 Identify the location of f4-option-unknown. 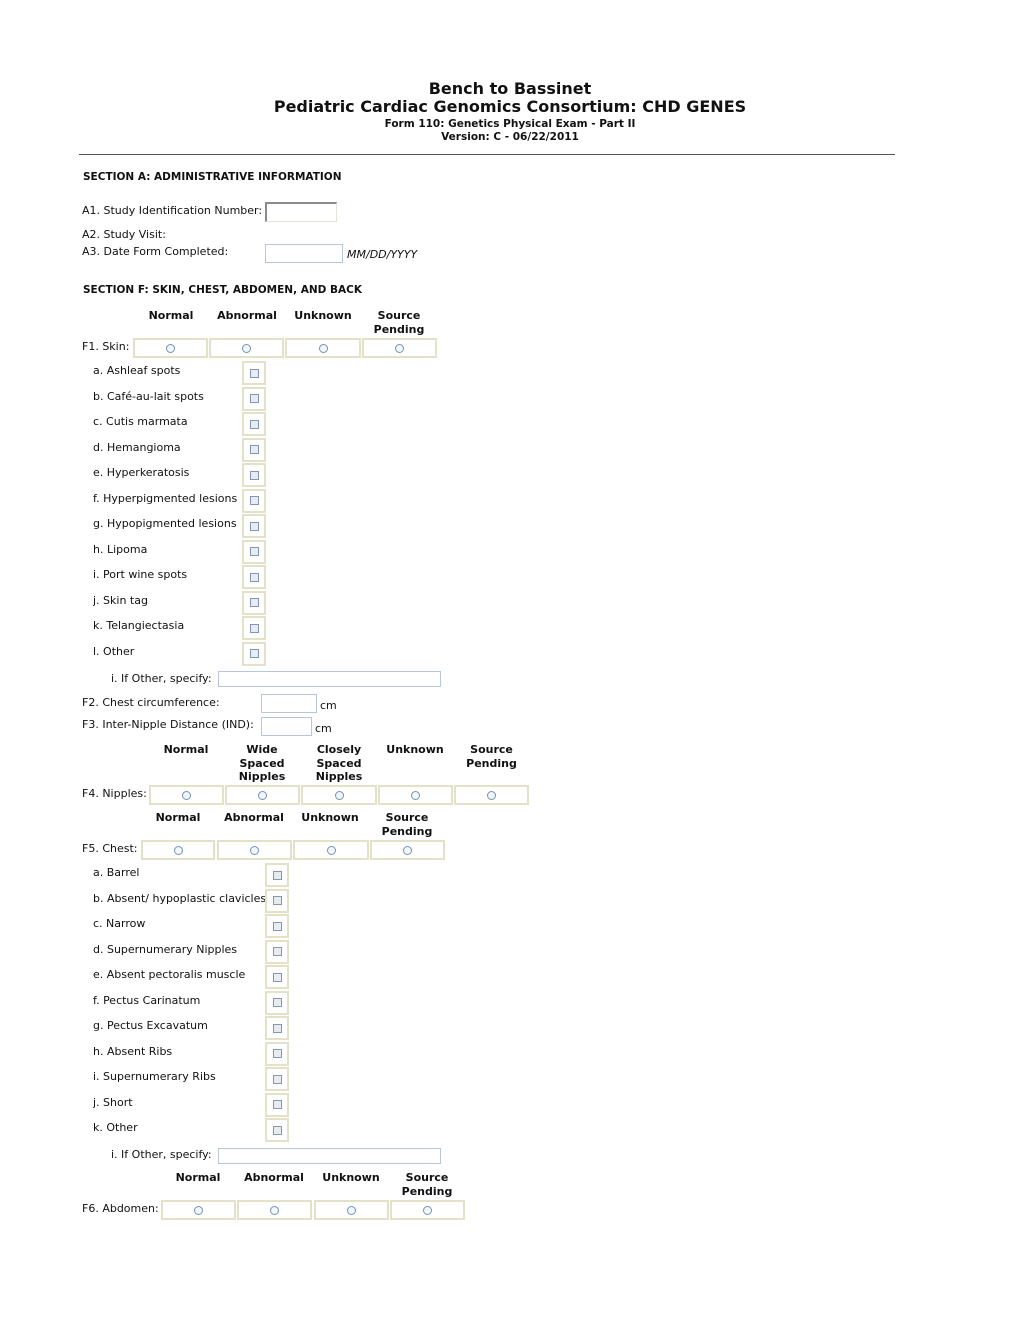
(415, 795).